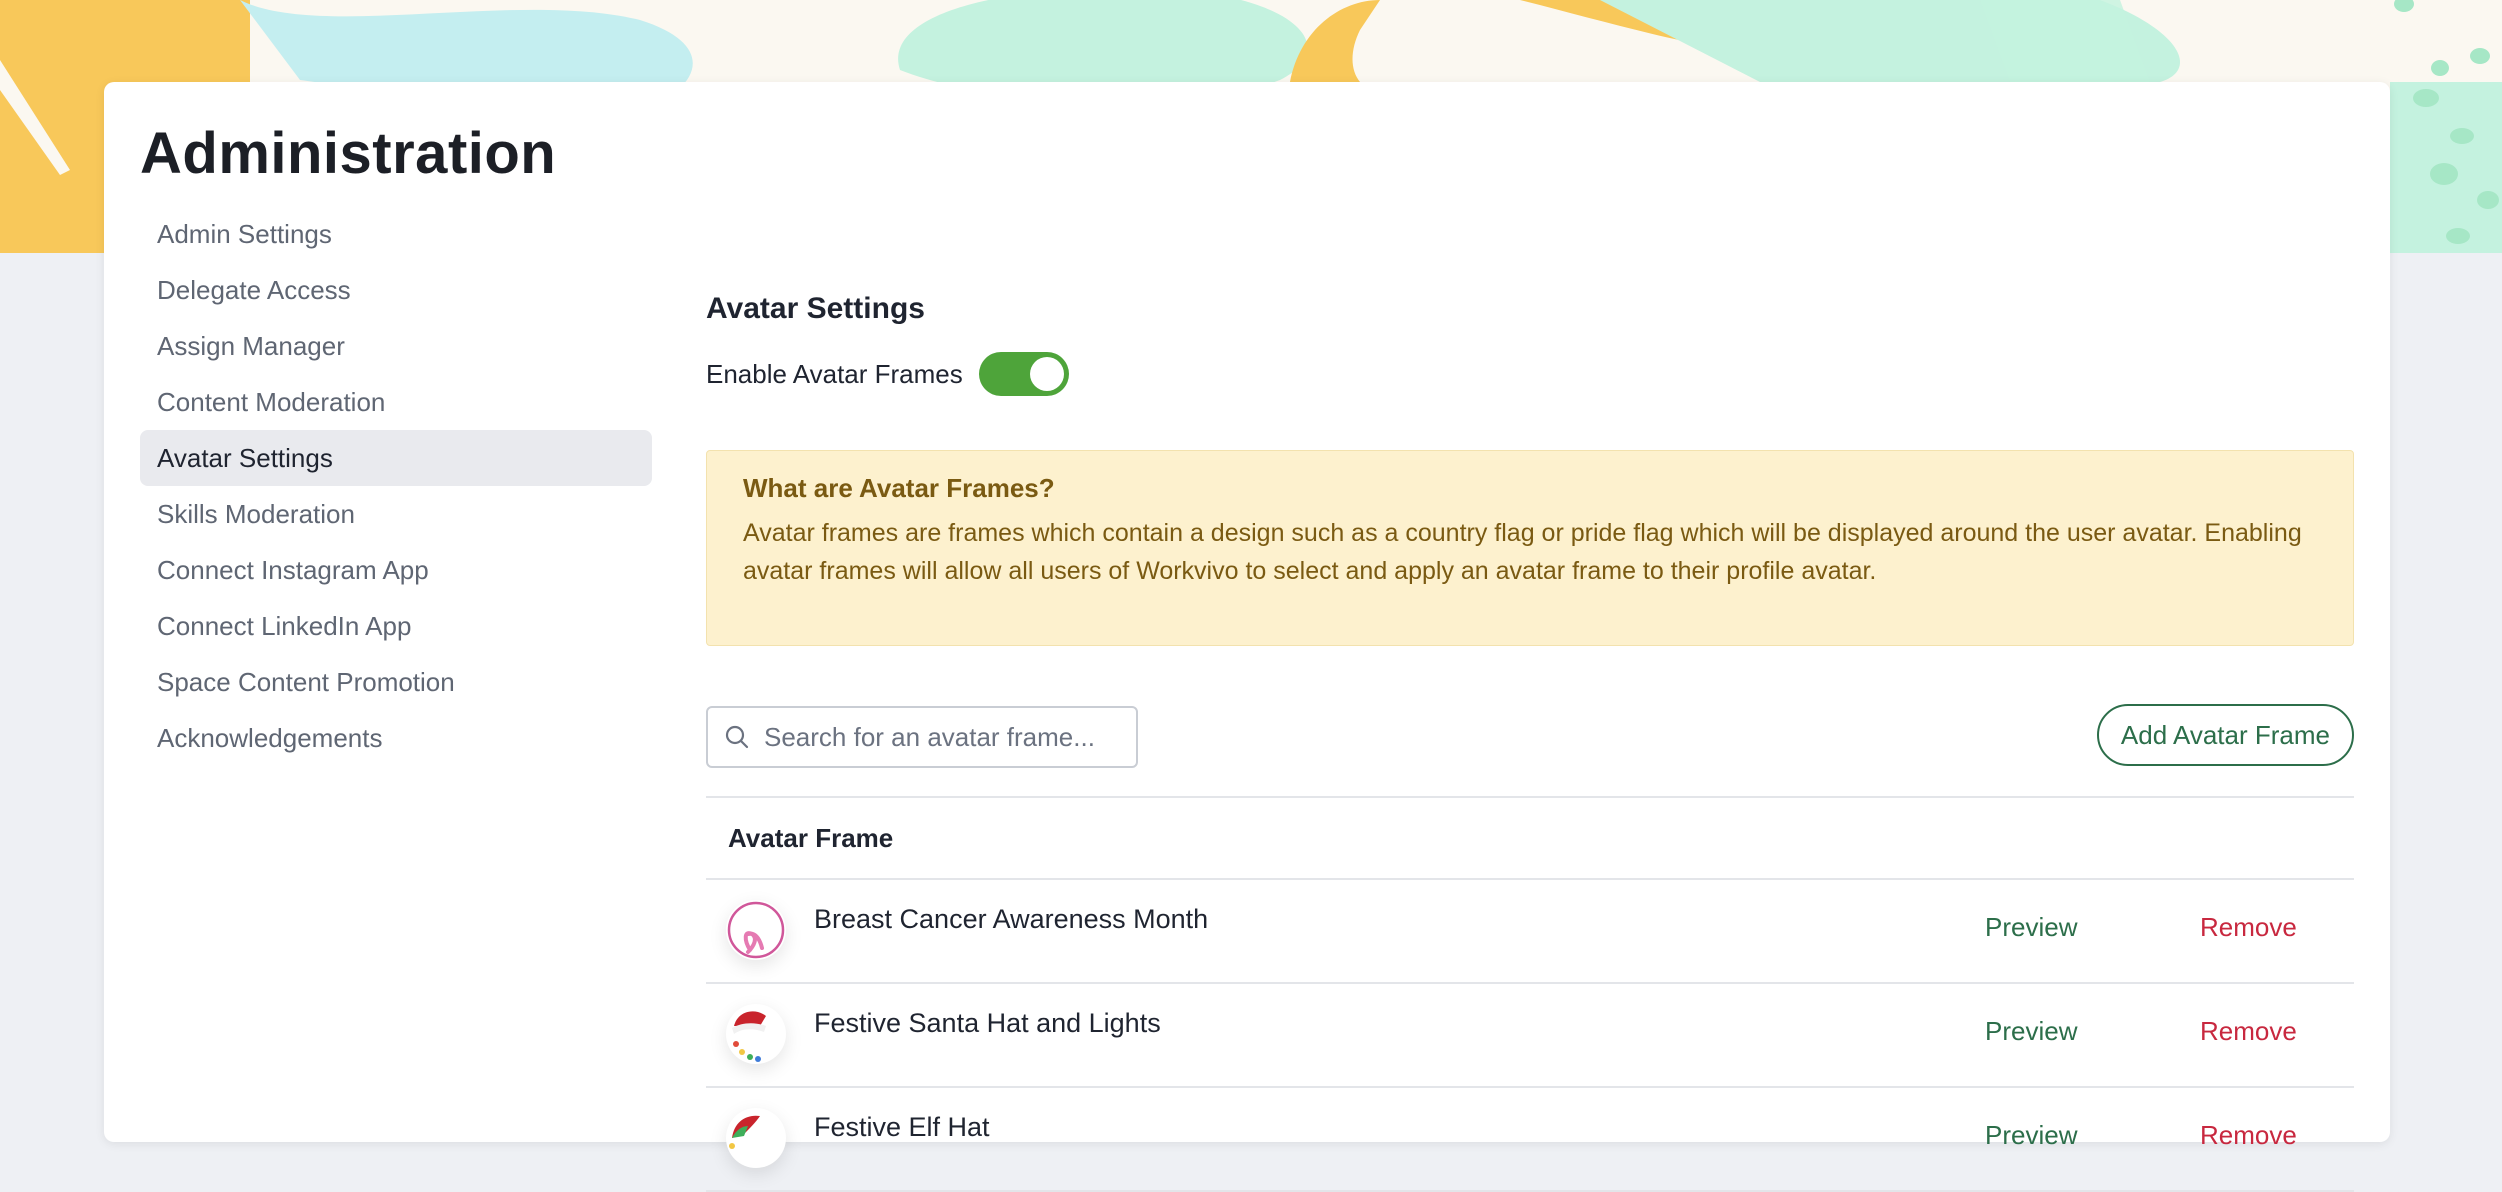  I want to click on info-title: What are Avatar Frames?, so click(899, 488).